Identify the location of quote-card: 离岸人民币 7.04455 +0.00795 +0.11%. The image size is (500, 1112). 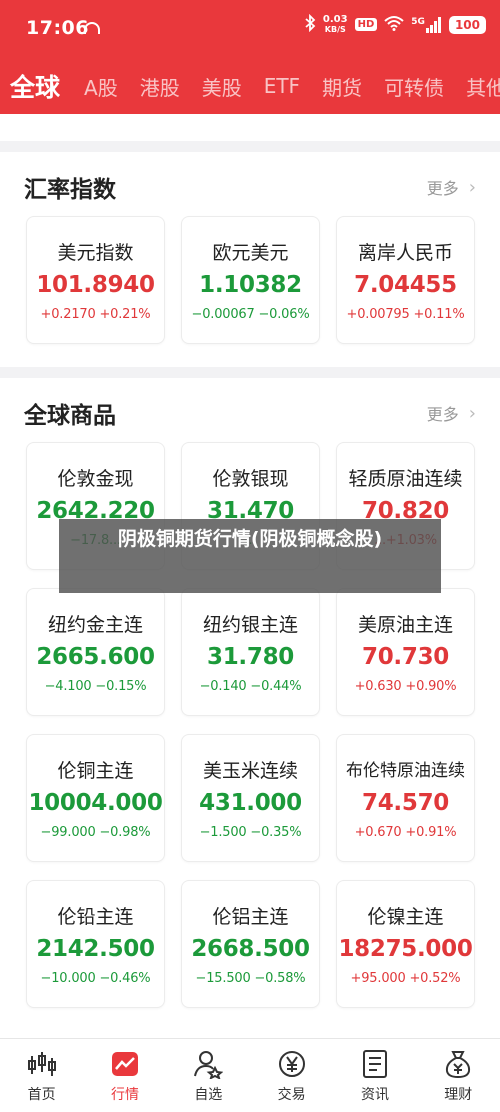
(405, 280).